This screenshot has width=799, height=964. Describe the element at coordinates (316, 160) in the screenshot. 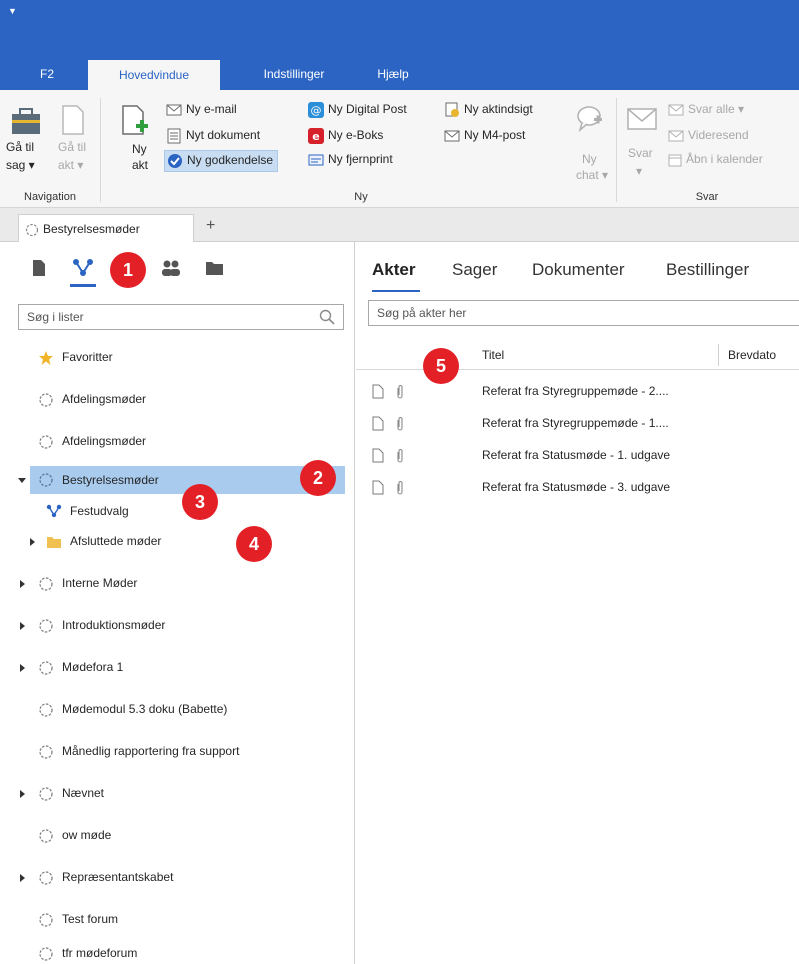

I see `printer-icon` at that location.